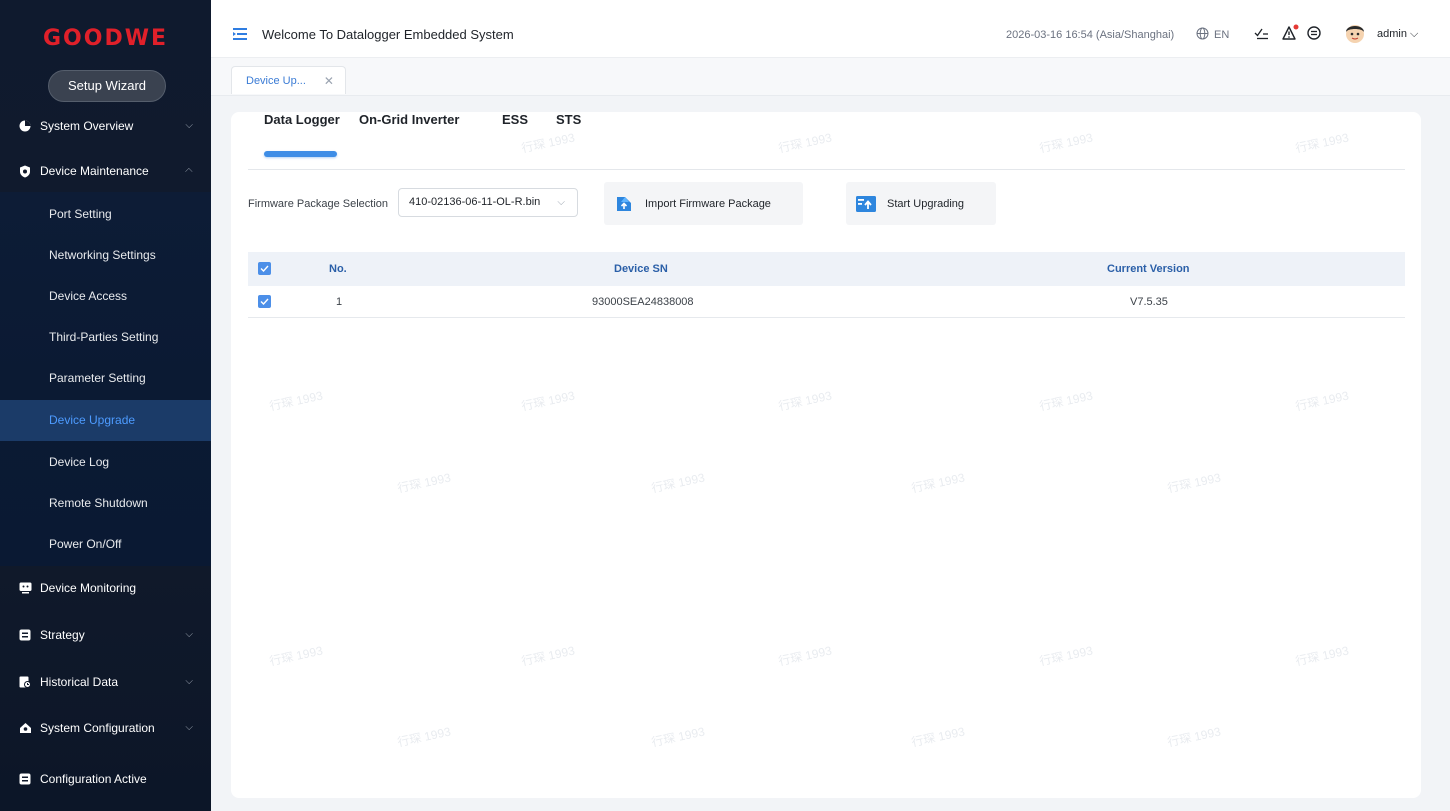 The width and height of the screenshot is (1450, 811). I want to click on minus-circle-icon, so click(1314, 34).